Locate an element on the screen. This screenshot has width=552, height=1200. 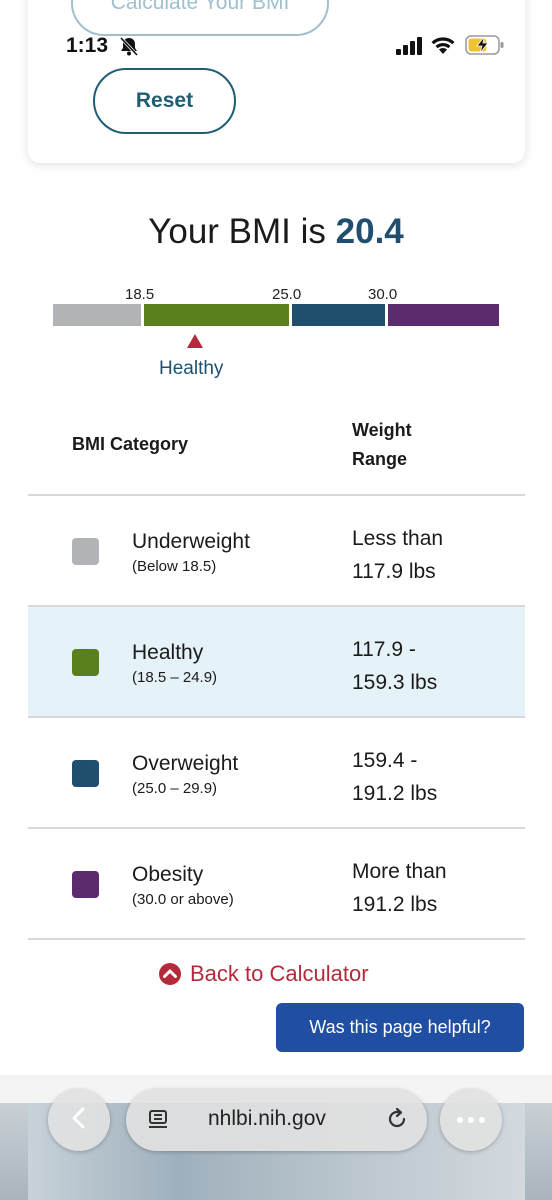
reload-icon is located at coordinates (397, 1121).